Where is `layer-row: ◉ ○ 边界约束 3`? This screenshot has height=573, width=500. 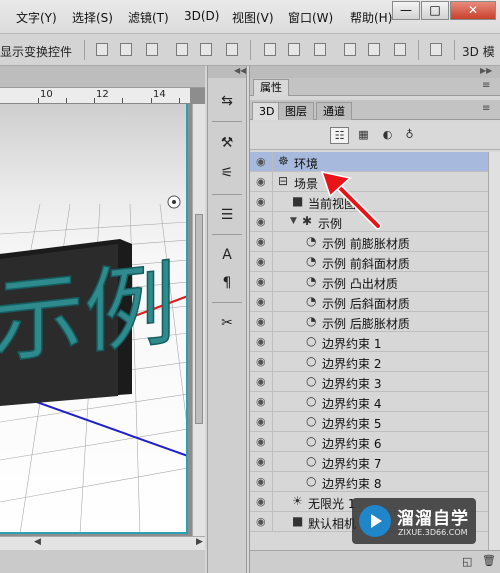 layer-row: ◉ ○ 边界约束 3 is located at coordinates (369, 382).